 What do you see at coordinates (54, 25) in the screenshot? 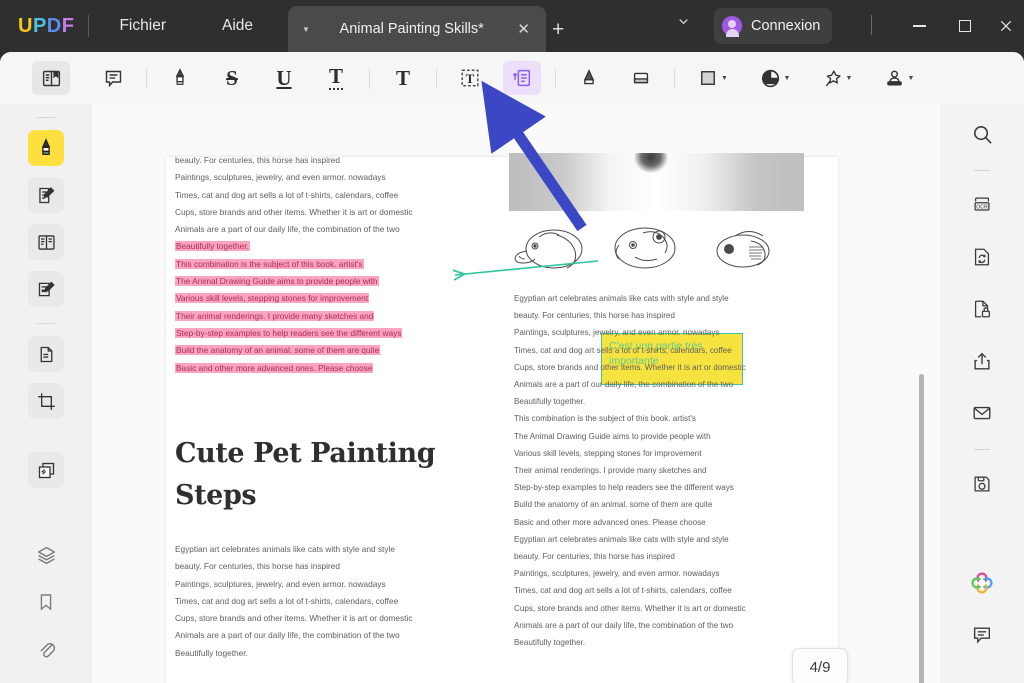
I see `logo-letter-d: D` at bounding box center [54, 25].